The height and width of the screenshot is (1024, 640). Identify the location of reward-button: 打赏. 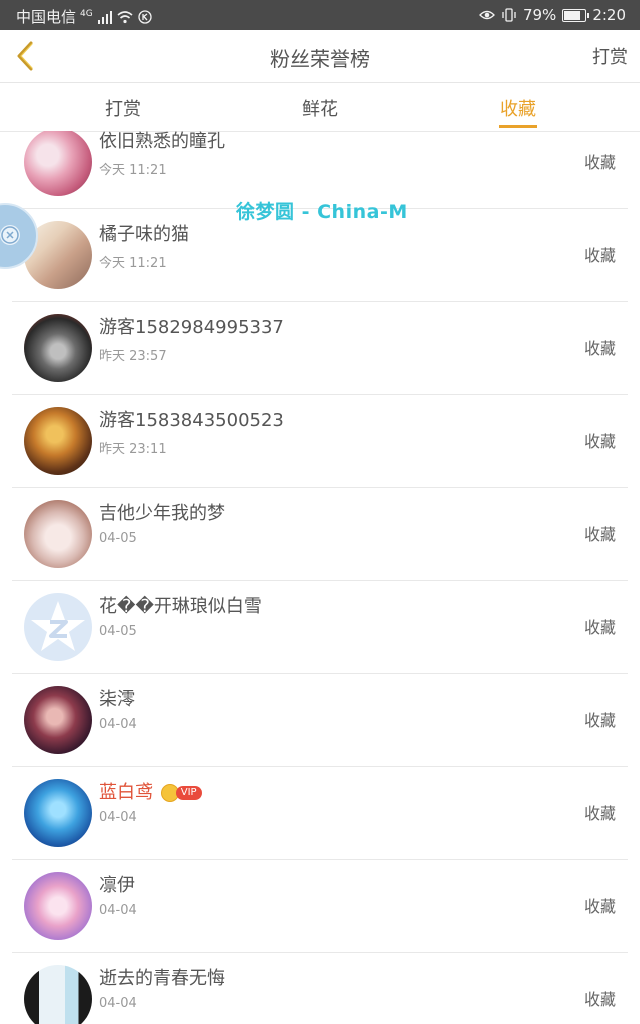
(610, 56).